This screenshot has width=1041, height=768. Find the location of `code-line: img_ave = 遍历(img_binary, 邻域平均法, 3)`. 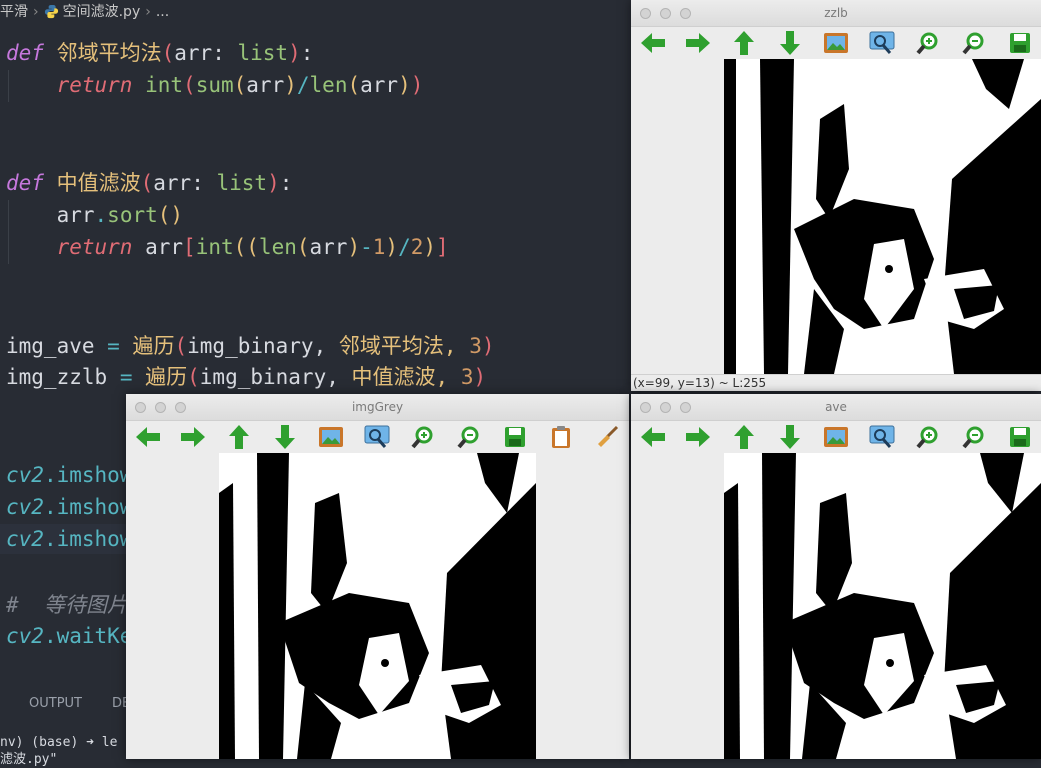

code-line: img_ave = 遍历(img_binary, 邻域平均法, 3) is located at coordinates (250, 346).